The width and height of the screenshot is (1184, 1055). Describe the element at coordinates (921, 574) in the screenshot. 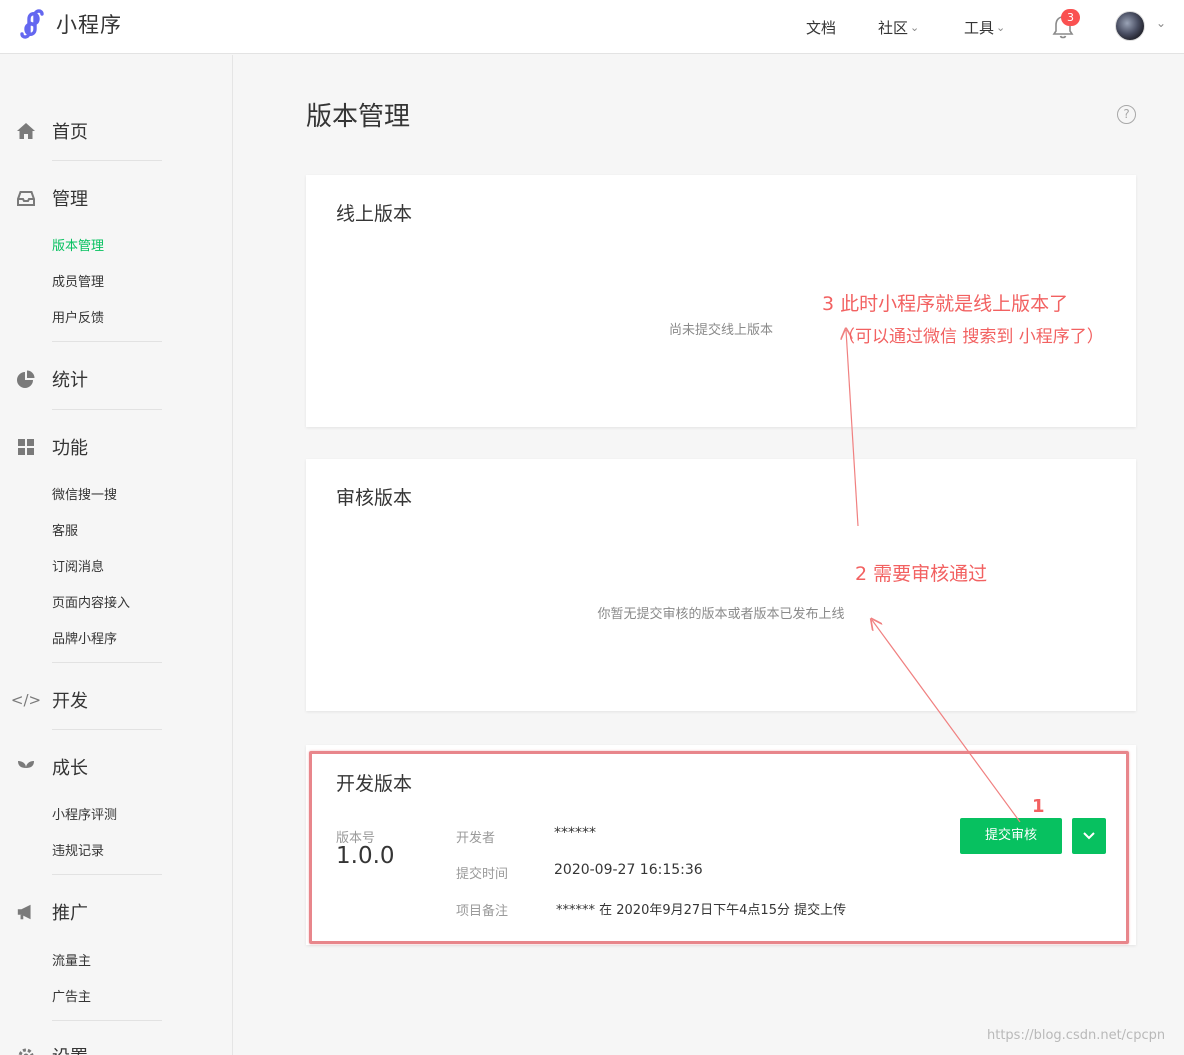

I see `annotation-step-2: 2 需要审核通过` at that location.